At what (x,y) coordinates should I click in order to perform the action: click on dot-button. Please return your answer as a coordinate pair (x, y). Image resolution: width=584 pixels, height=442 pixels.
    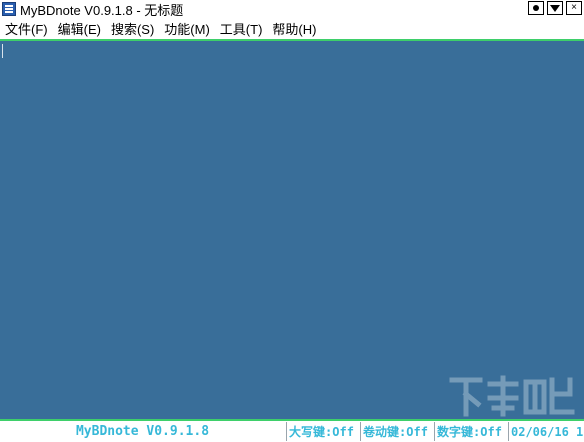
    Looking at the image, I should click on (536, 8).